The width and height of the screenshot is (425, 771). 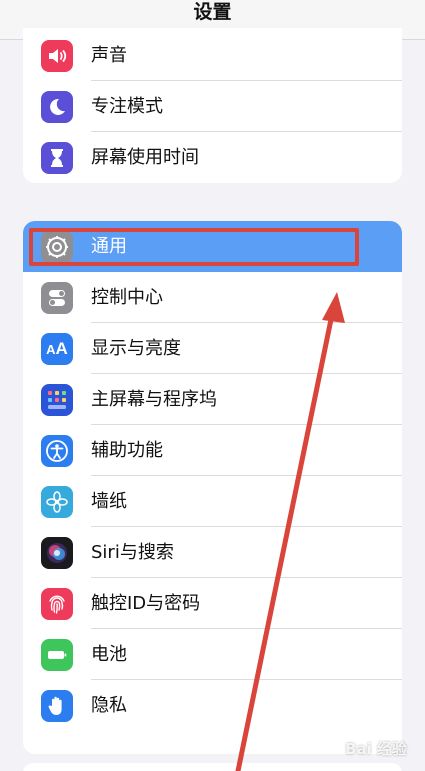 What do you see at coordinates (212, 55) in the screenshot?
I see `settings-row-sound: 声音` at bounding box center [212, 55].